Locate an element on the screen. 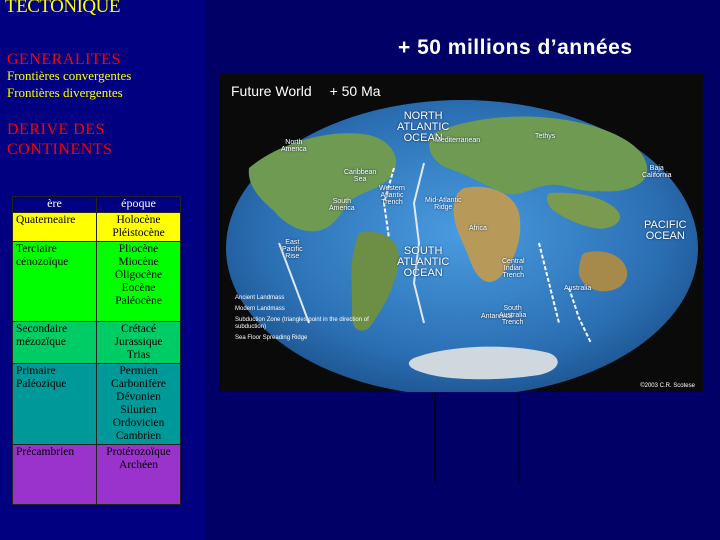 The width and height of the screenshot is (720, 540). epoch-list: Holocène Pléistocène is located at coordinates (138, 226).